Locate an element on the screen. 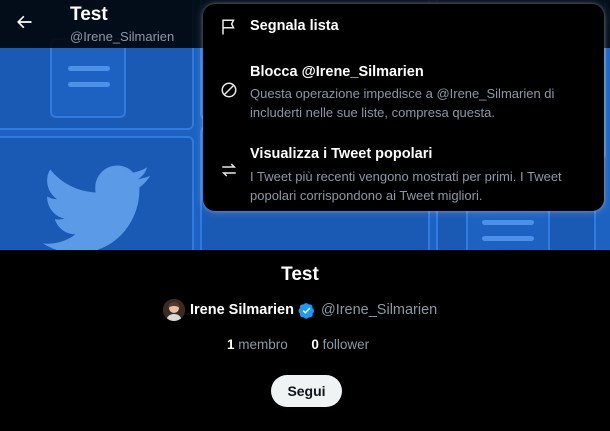 Image resolution: width=610 pixels, height=431 pixels. owner-handle: @Irene_Silmarien is located at coordinates (379, 310).